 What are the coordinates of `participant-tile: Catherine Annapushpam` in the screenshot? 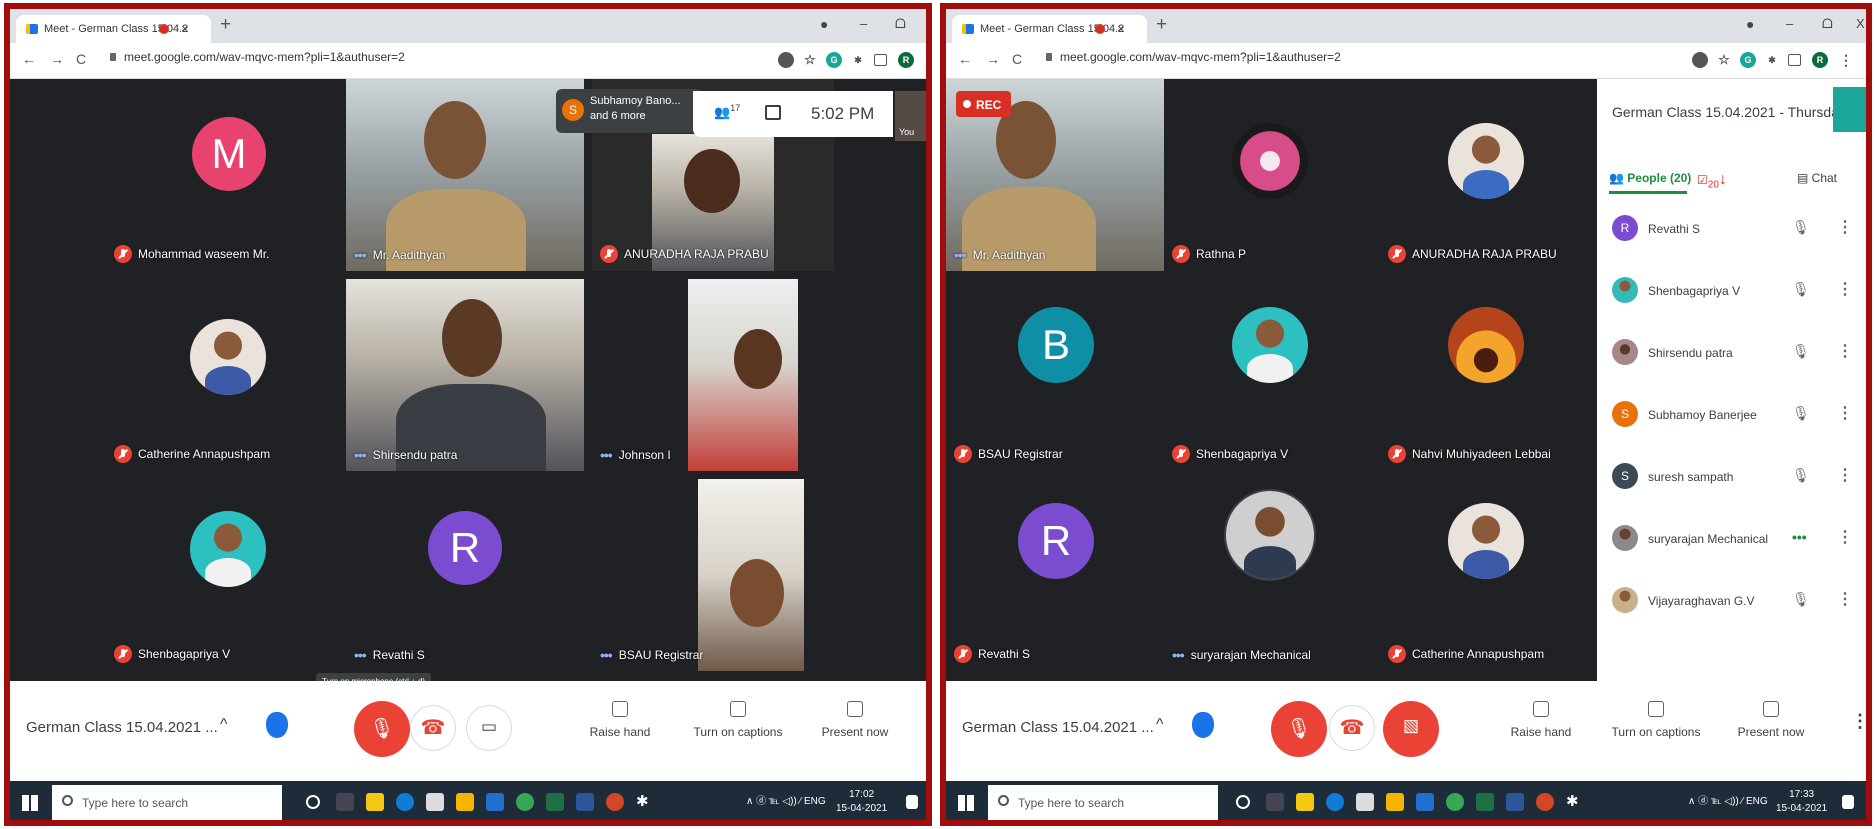 It's located at (1488, 575).